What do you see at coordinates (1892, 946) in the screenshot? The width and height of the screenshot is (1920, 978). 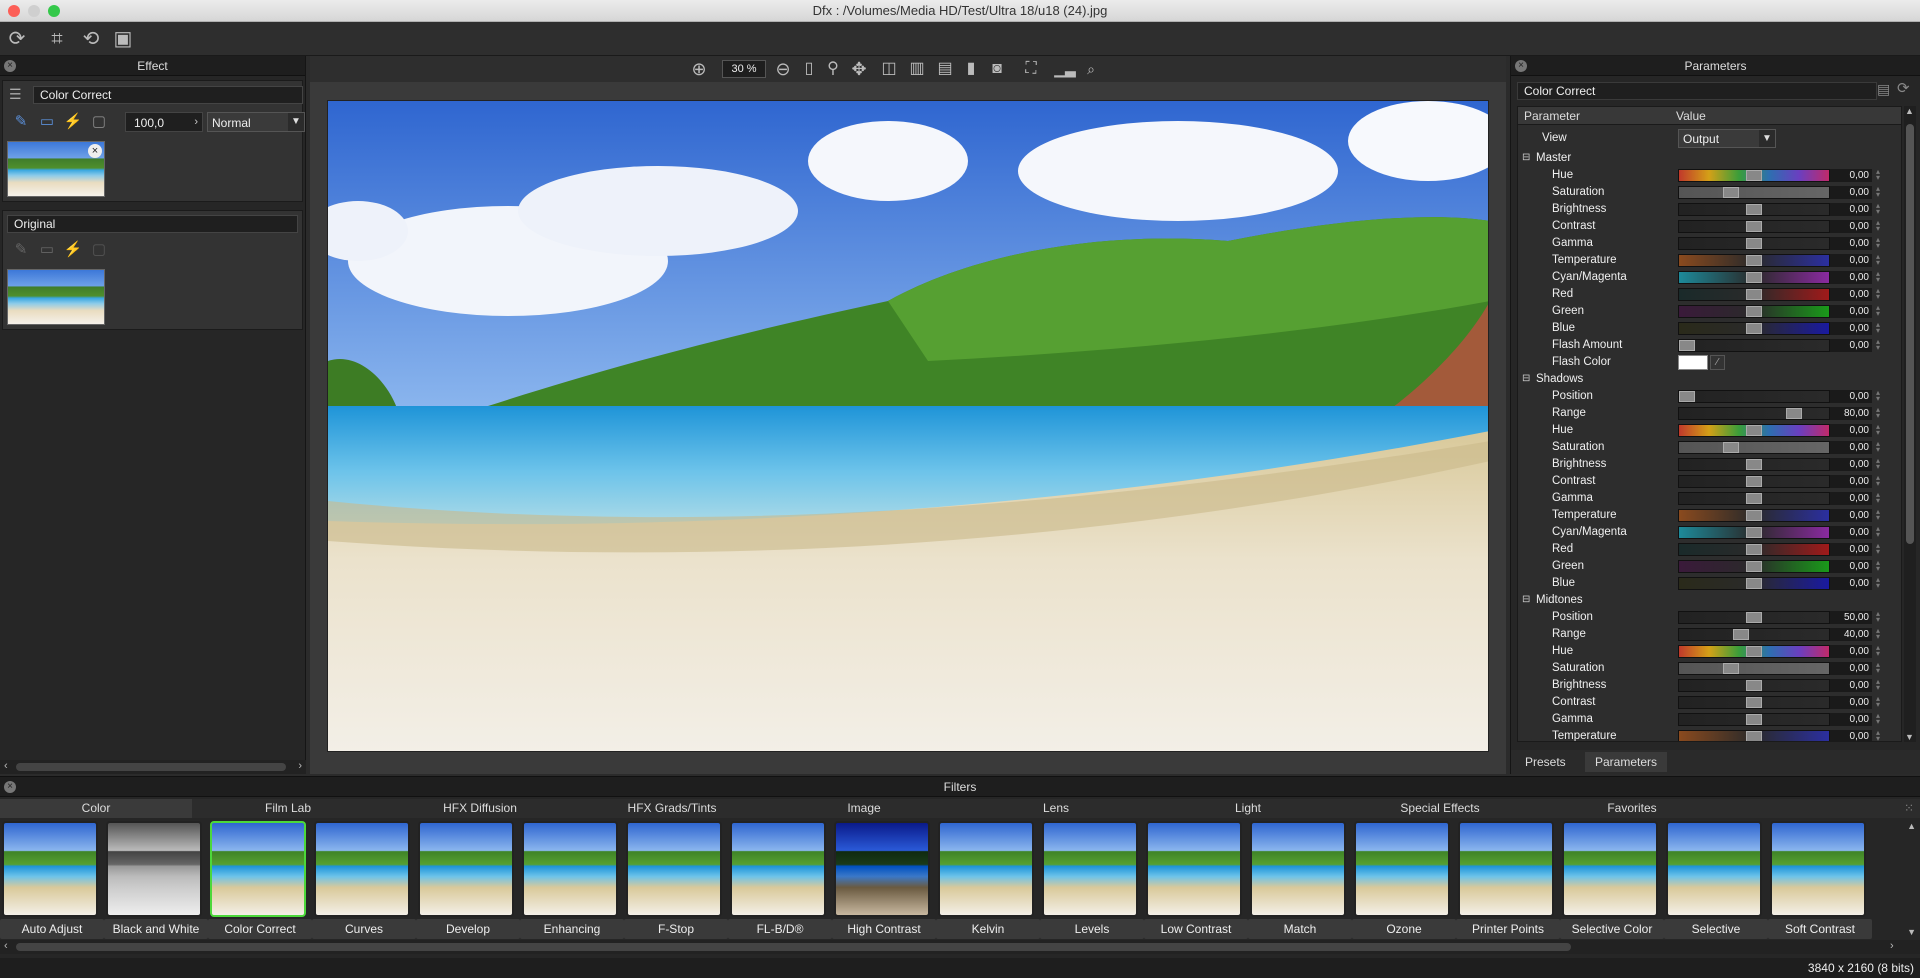 I see `scroll-right-icon: ›` at bounding box center [1892, 946].